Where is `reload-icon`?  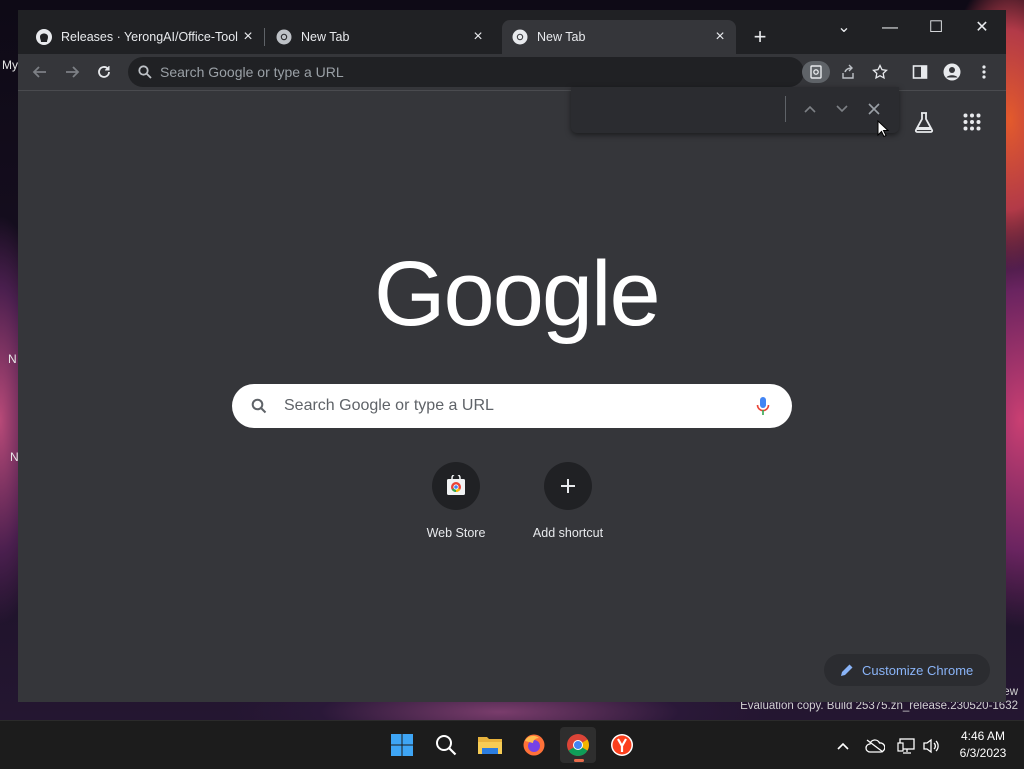
reload-icon is located at coordinates (104, 72).